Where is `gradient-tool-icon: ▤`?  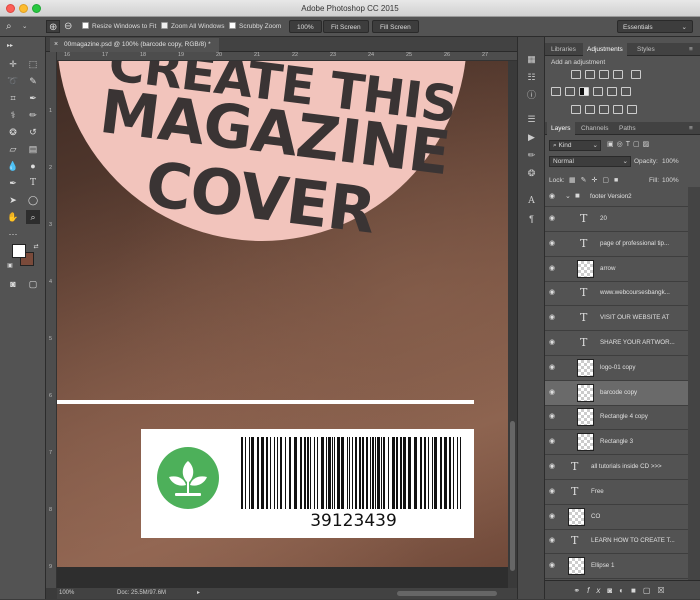
gradient-tool-icon: ▤ is located at coordinates (33, 149).